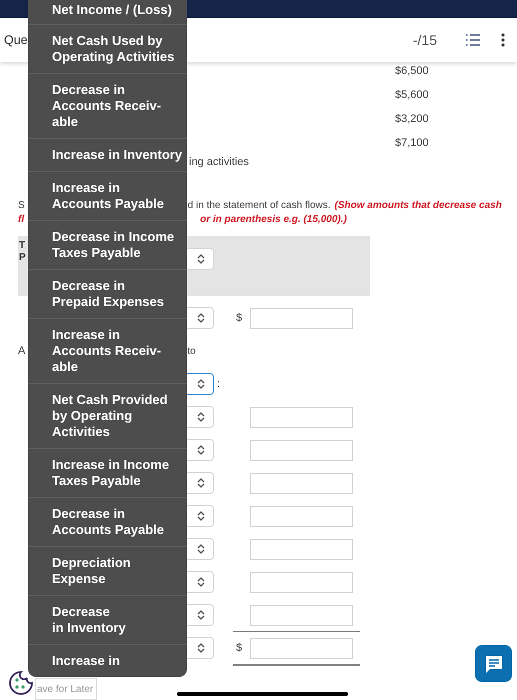 Image resolution: width=517 pixels, height=700 pixels. Describe the element at coordinates (473, 40) in the screenshot. I see `list-icon` at that location.